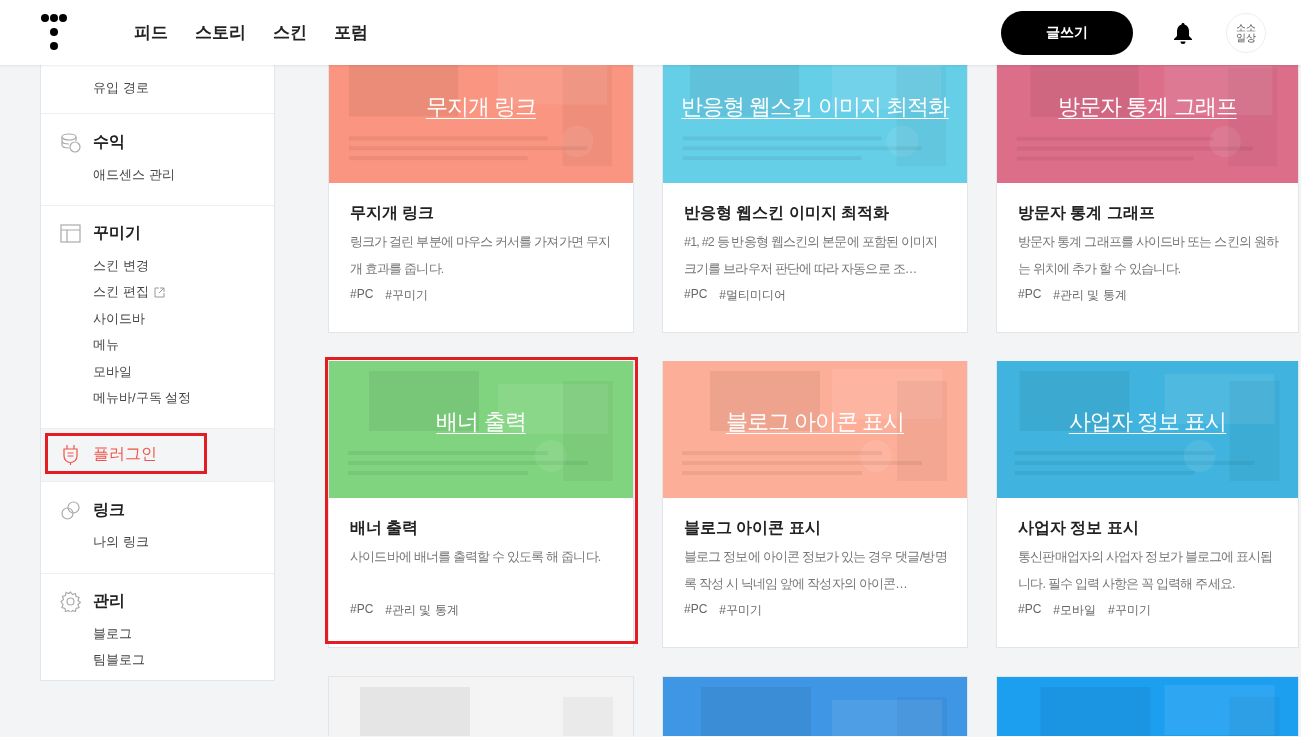  I want to click on sidebar-item: 스킨 변경, so click(157, 266).